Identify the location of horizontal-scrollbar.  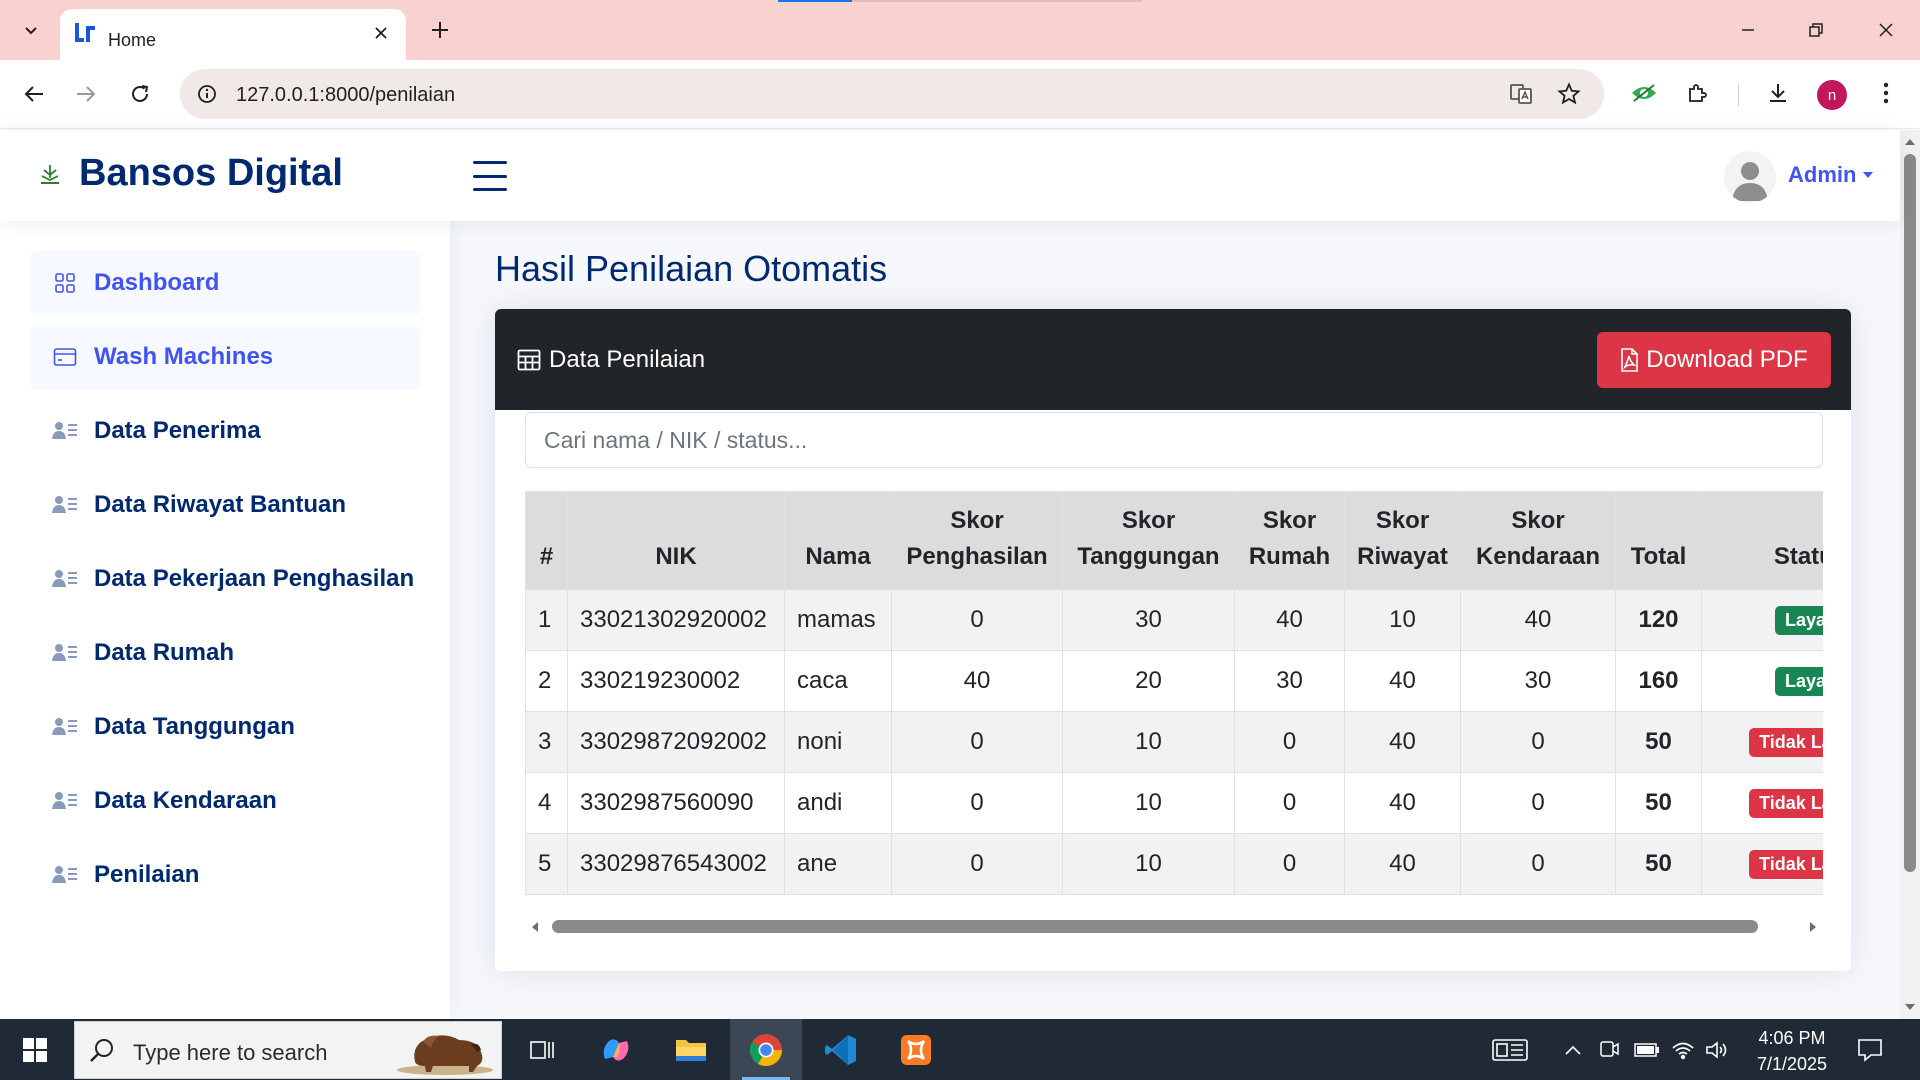
(1174, 927).